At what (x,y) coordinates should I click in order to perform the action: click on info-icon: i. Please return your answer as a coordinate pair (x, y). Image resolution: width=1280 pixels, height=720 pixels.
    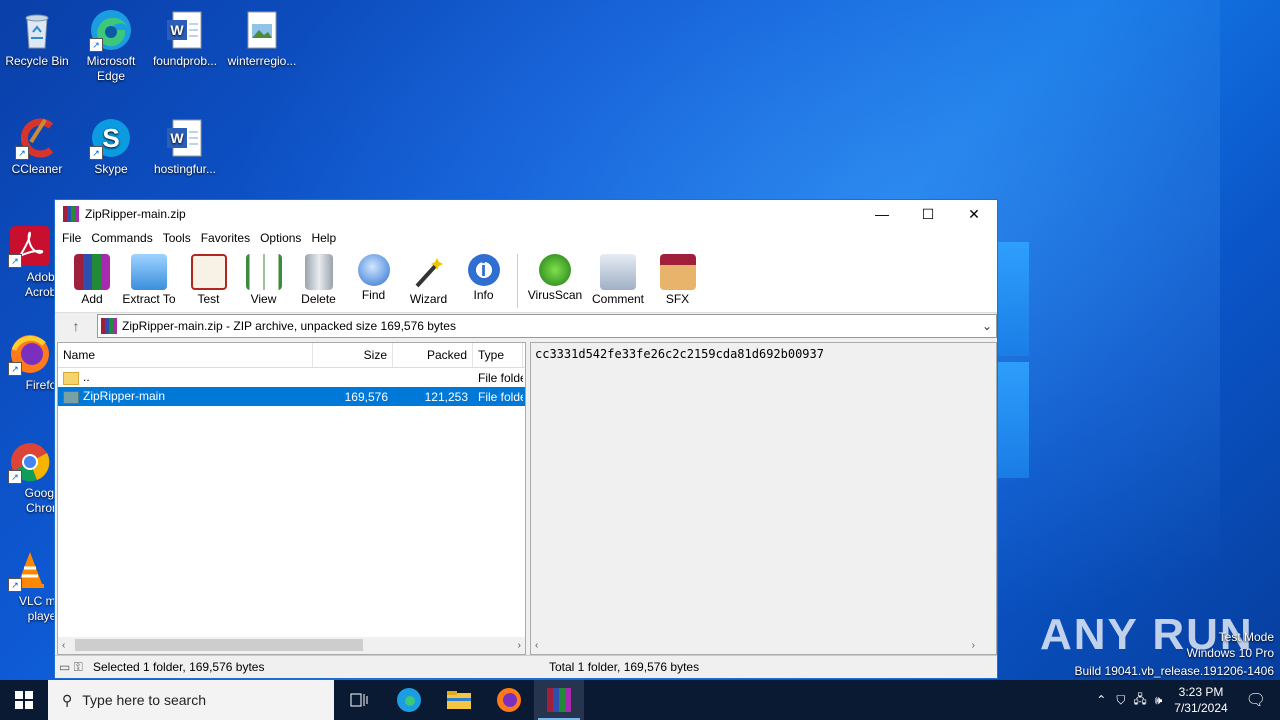
    Looking at the image, I should click on (483, 270).